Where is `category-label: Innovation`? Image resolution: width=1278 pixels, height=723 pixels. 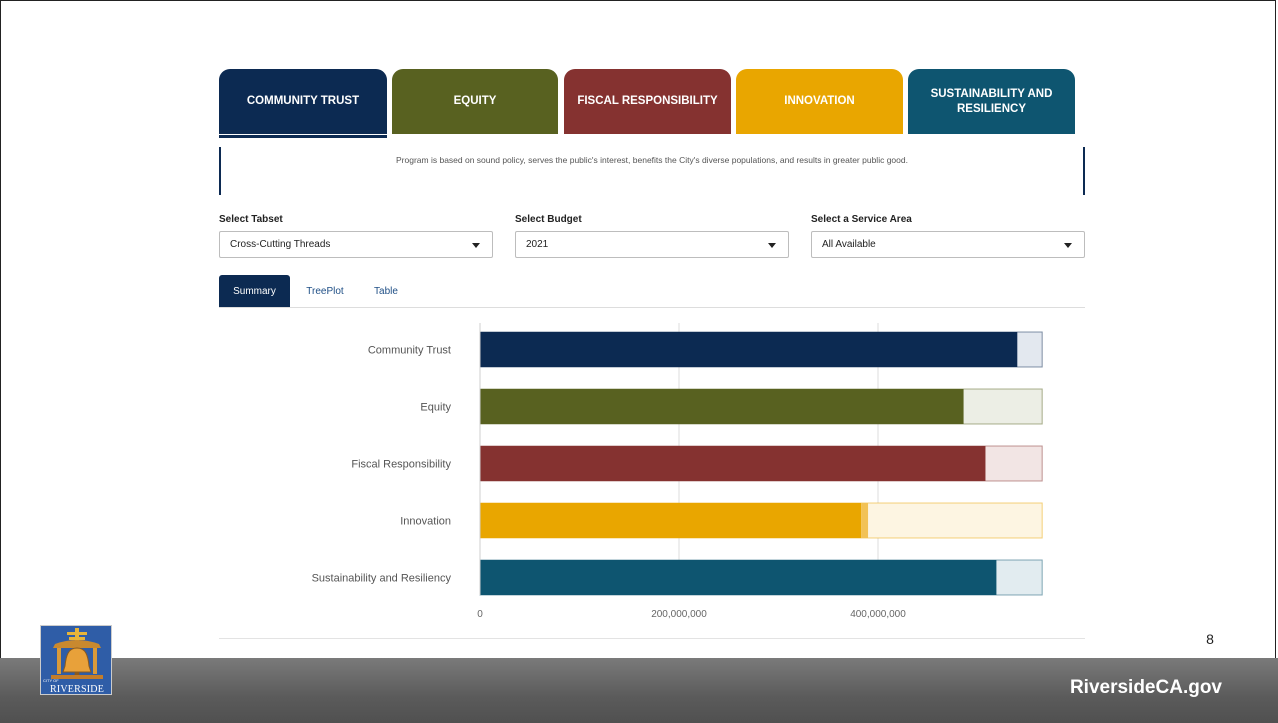
category-label: Innovation is located at coordinates (425, 522).